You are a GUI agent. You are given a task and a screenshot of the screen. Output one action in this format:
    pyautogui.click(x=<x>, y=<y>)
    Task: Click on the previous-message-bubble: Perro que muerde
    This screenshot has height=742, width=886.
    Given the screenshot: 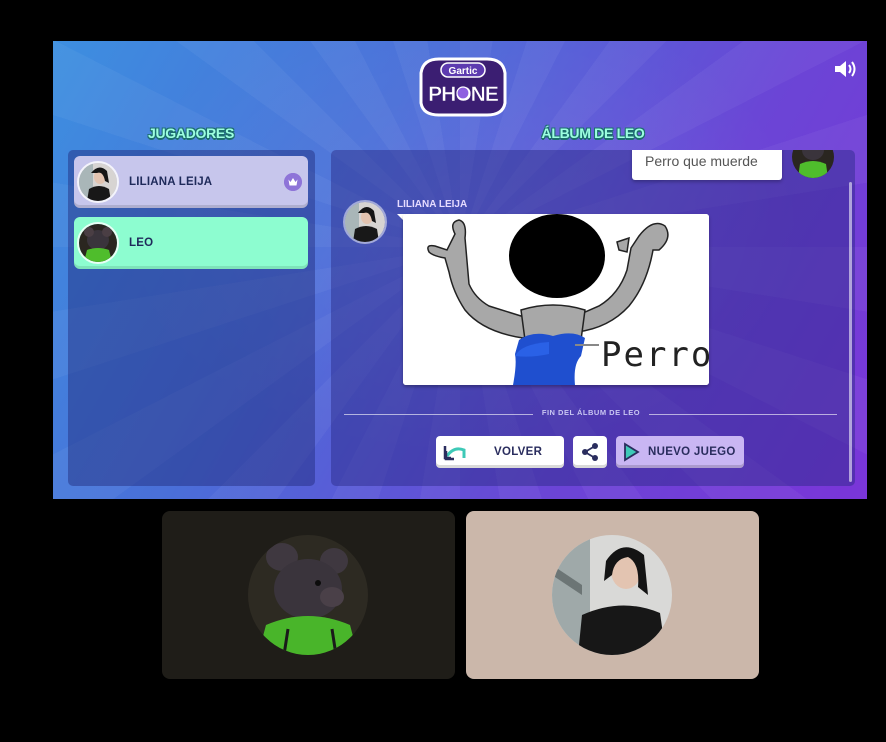 What is the action you would take?
    pyautogui.click(x=707, y=165)
    